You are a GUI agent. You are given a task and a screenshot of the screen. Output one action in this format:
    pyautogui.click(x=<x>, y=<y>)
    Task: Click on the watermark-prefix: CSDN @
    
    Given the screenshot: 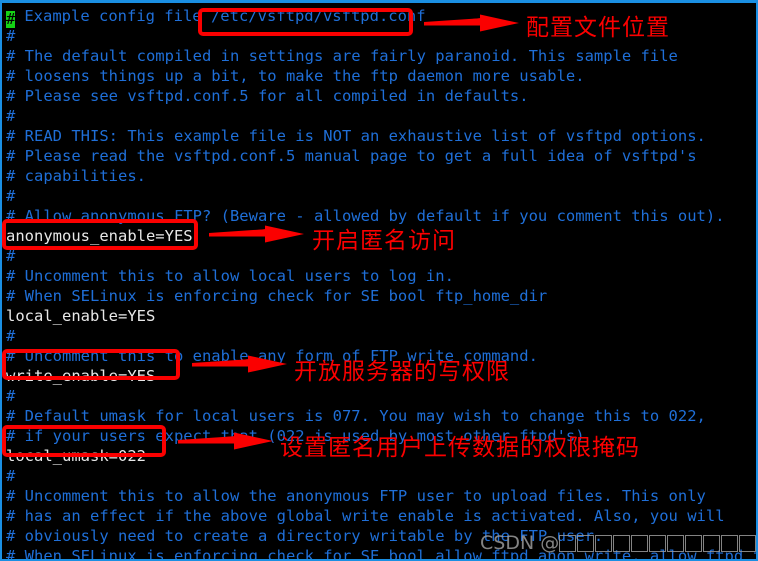 What is the action you would take?
    pyautogui.click(x=520, y=543)
    